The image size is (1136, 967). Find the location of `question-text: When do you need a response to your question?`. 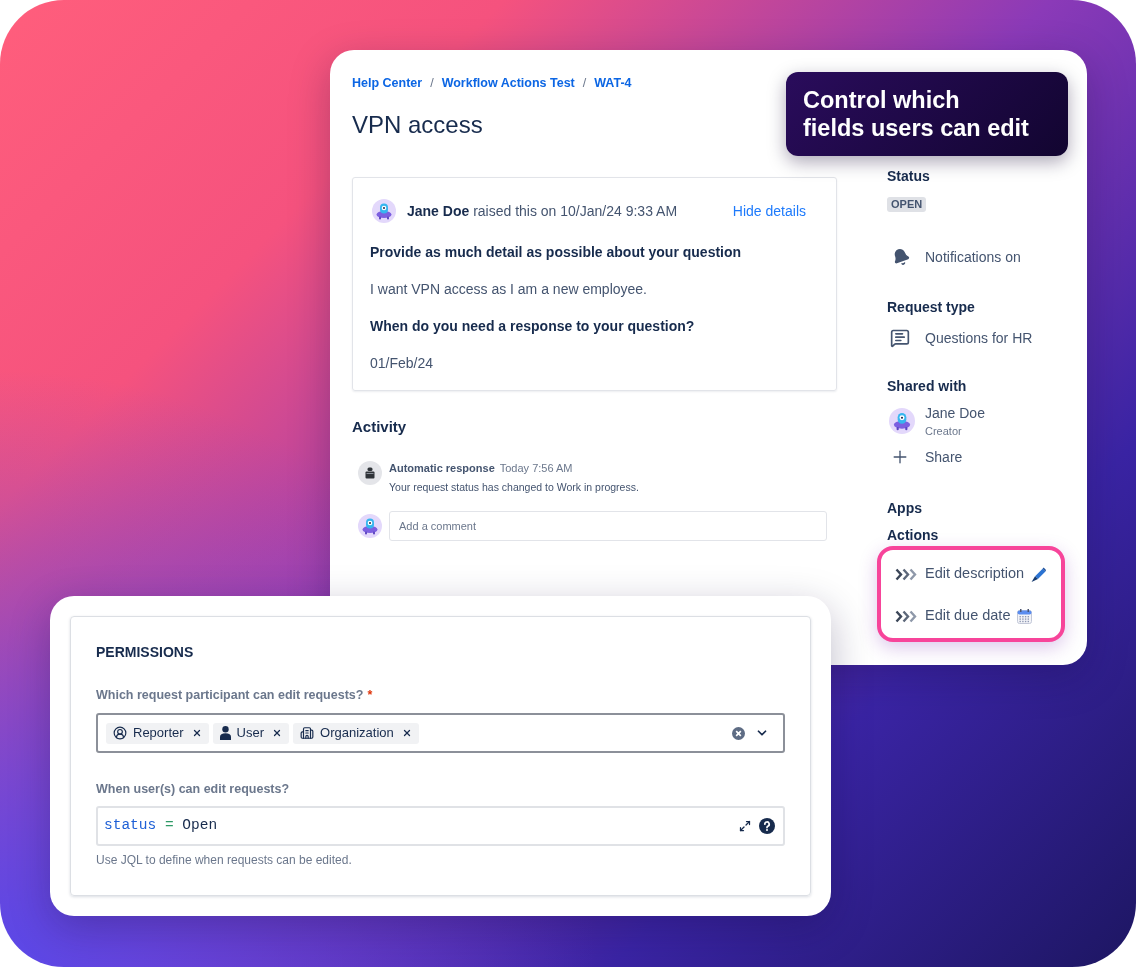

question-text: When do you need a response to your question? is located at coordinates (532, 326).